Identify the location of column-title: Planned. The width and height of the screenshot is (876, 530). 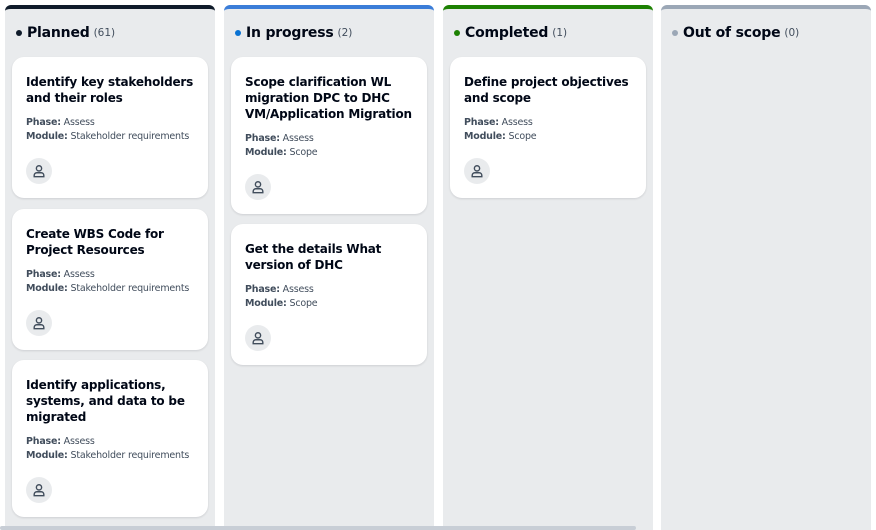
(58, 33).